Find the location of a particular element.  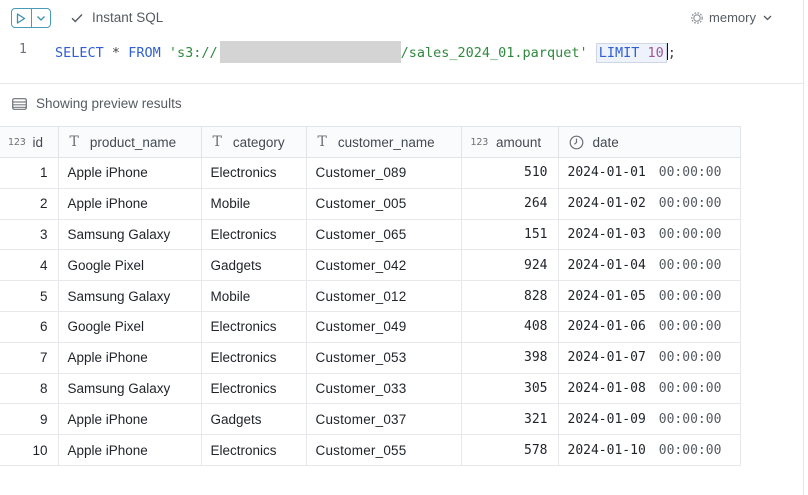

column-header-label: customer_name is located at coordinates (386, 142).